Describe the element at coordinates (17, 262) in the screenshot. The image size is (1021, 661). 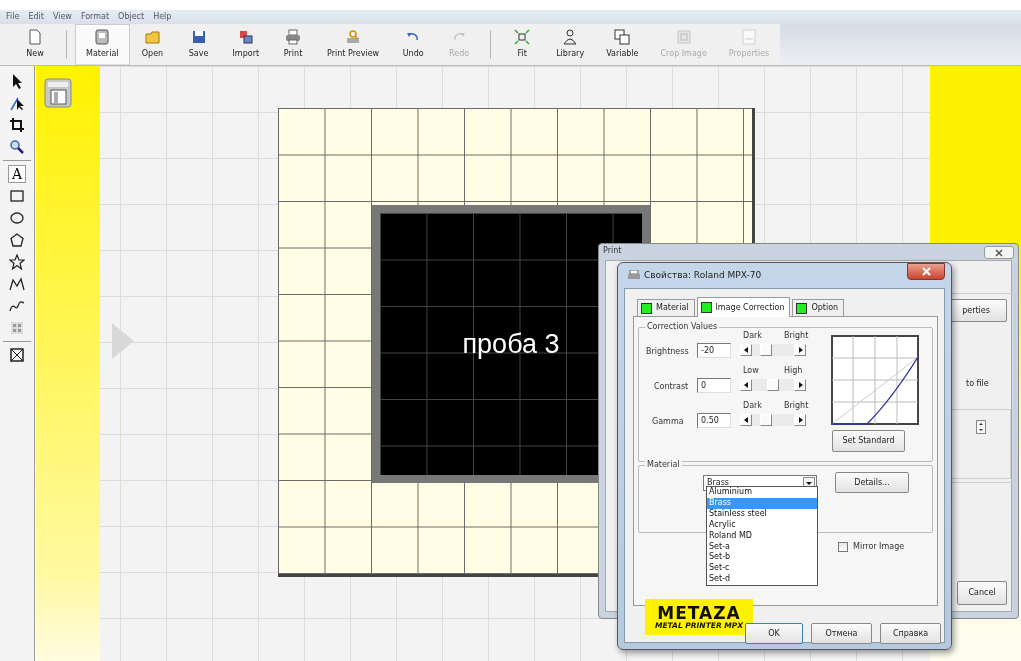
I see `star-icon` at that location.